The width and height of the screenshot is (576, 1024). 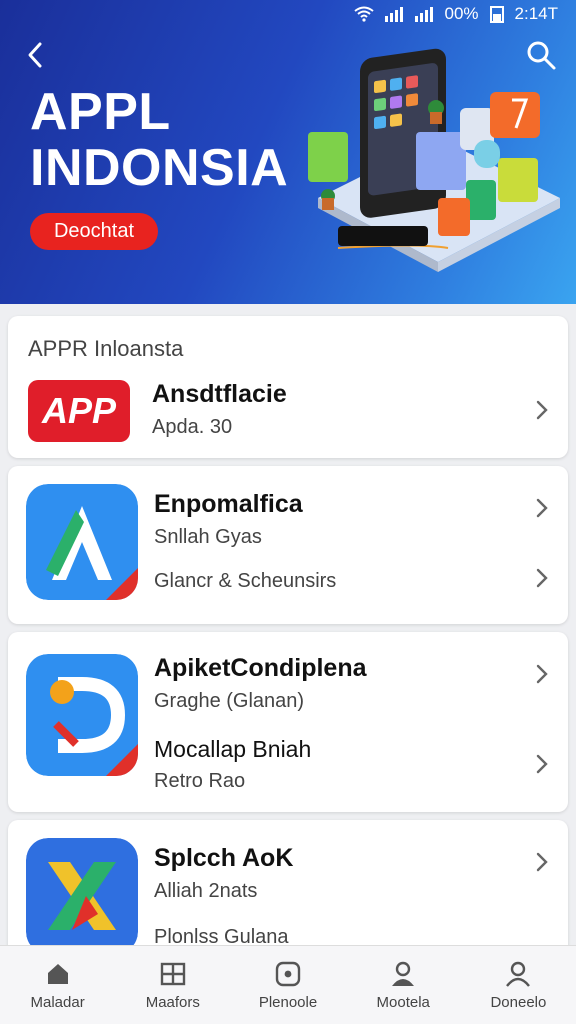 What do you see at coordinates (245, 581) in the screenshot?
I see `app-secondary-label: Glancr & Scheunsirs` at bounding box center [245, 581].